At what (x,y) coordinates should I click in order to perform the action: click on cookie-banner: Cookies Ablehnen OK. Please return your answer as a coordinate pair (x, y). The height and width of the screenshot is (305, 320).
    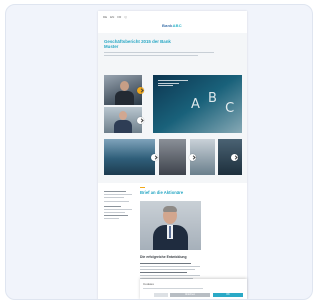
    Looking at the image, I should click on (193, 289).